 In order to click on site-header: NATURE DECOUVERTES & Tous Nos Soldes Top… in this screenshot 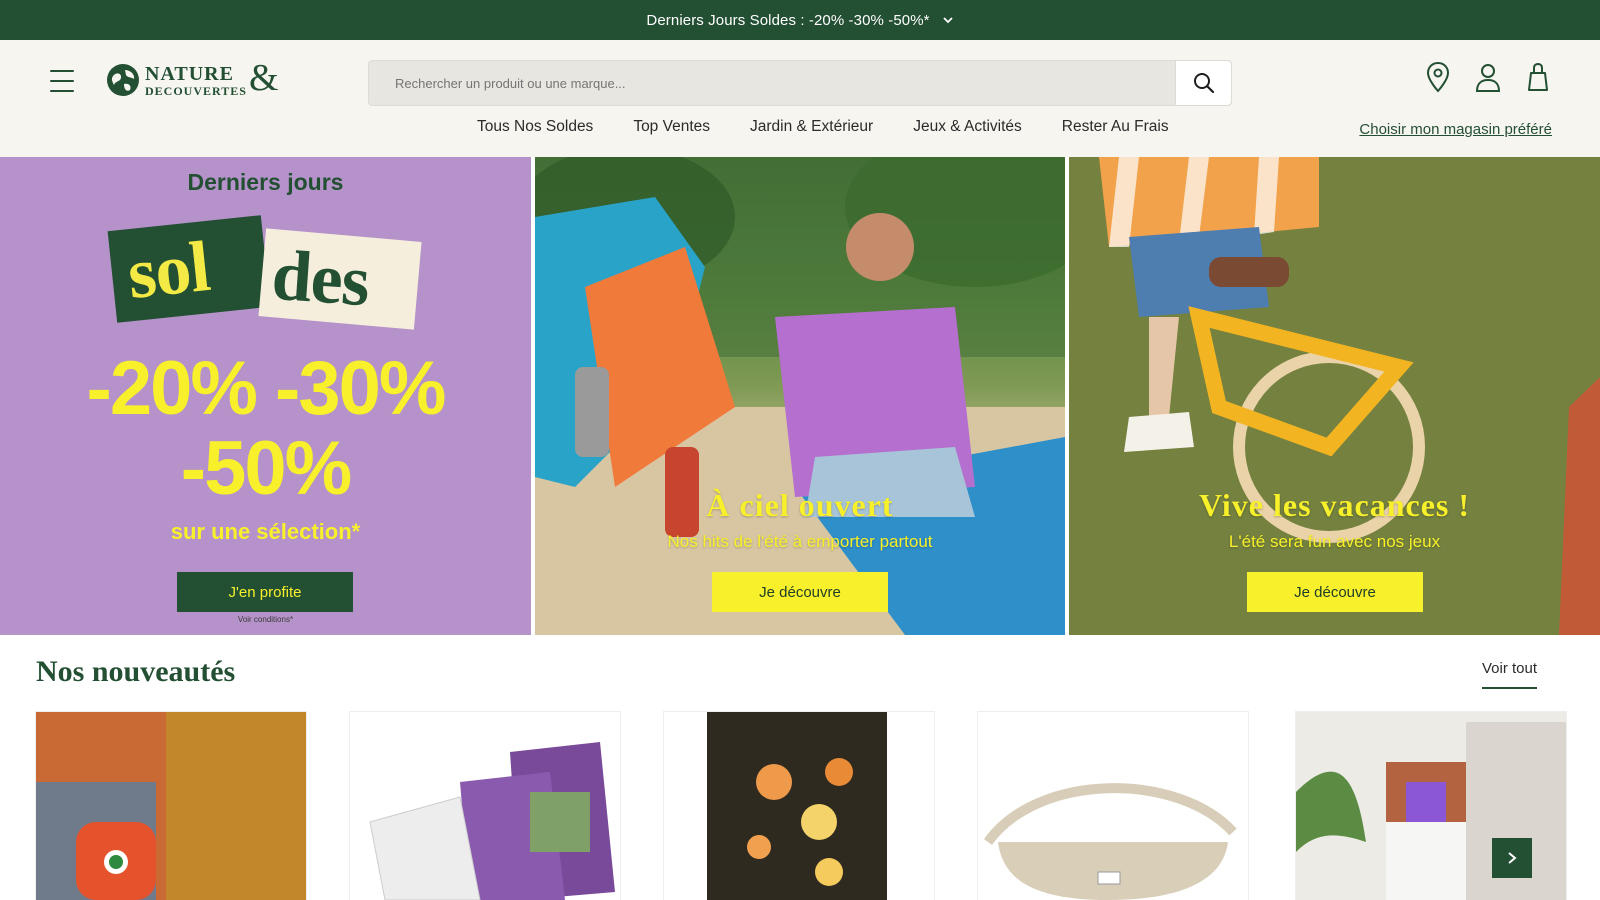, I will do `click(800, 98)`.